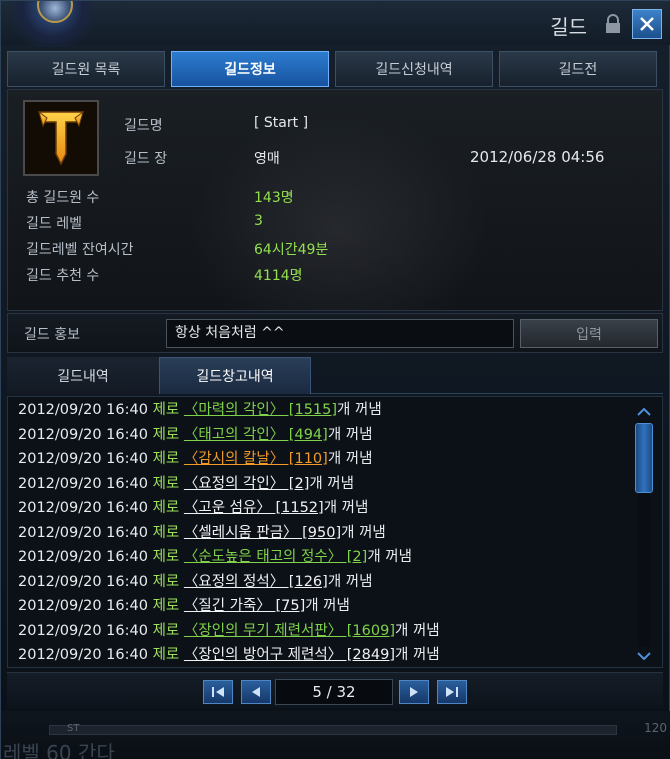  I want to click on members-value: 143명, so click(274, 198).